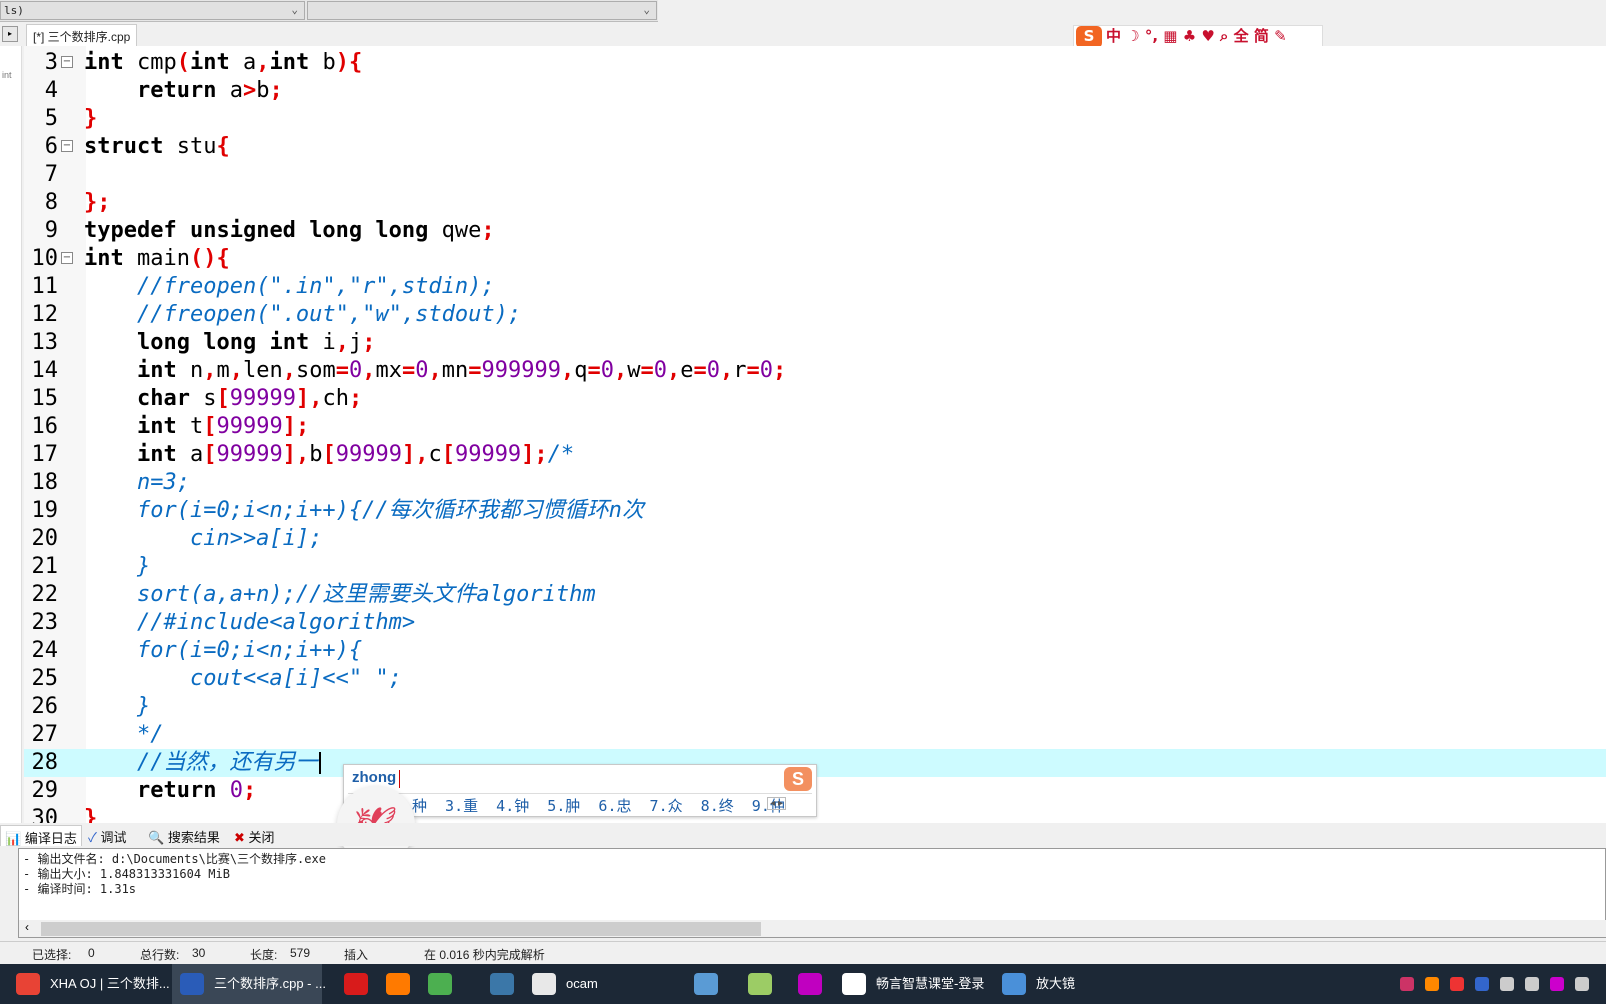  Describe the element at coordinates (815, 231) in the screenshot. I see `code-line: 9 typedef unsigned long long qwe;` at that location.